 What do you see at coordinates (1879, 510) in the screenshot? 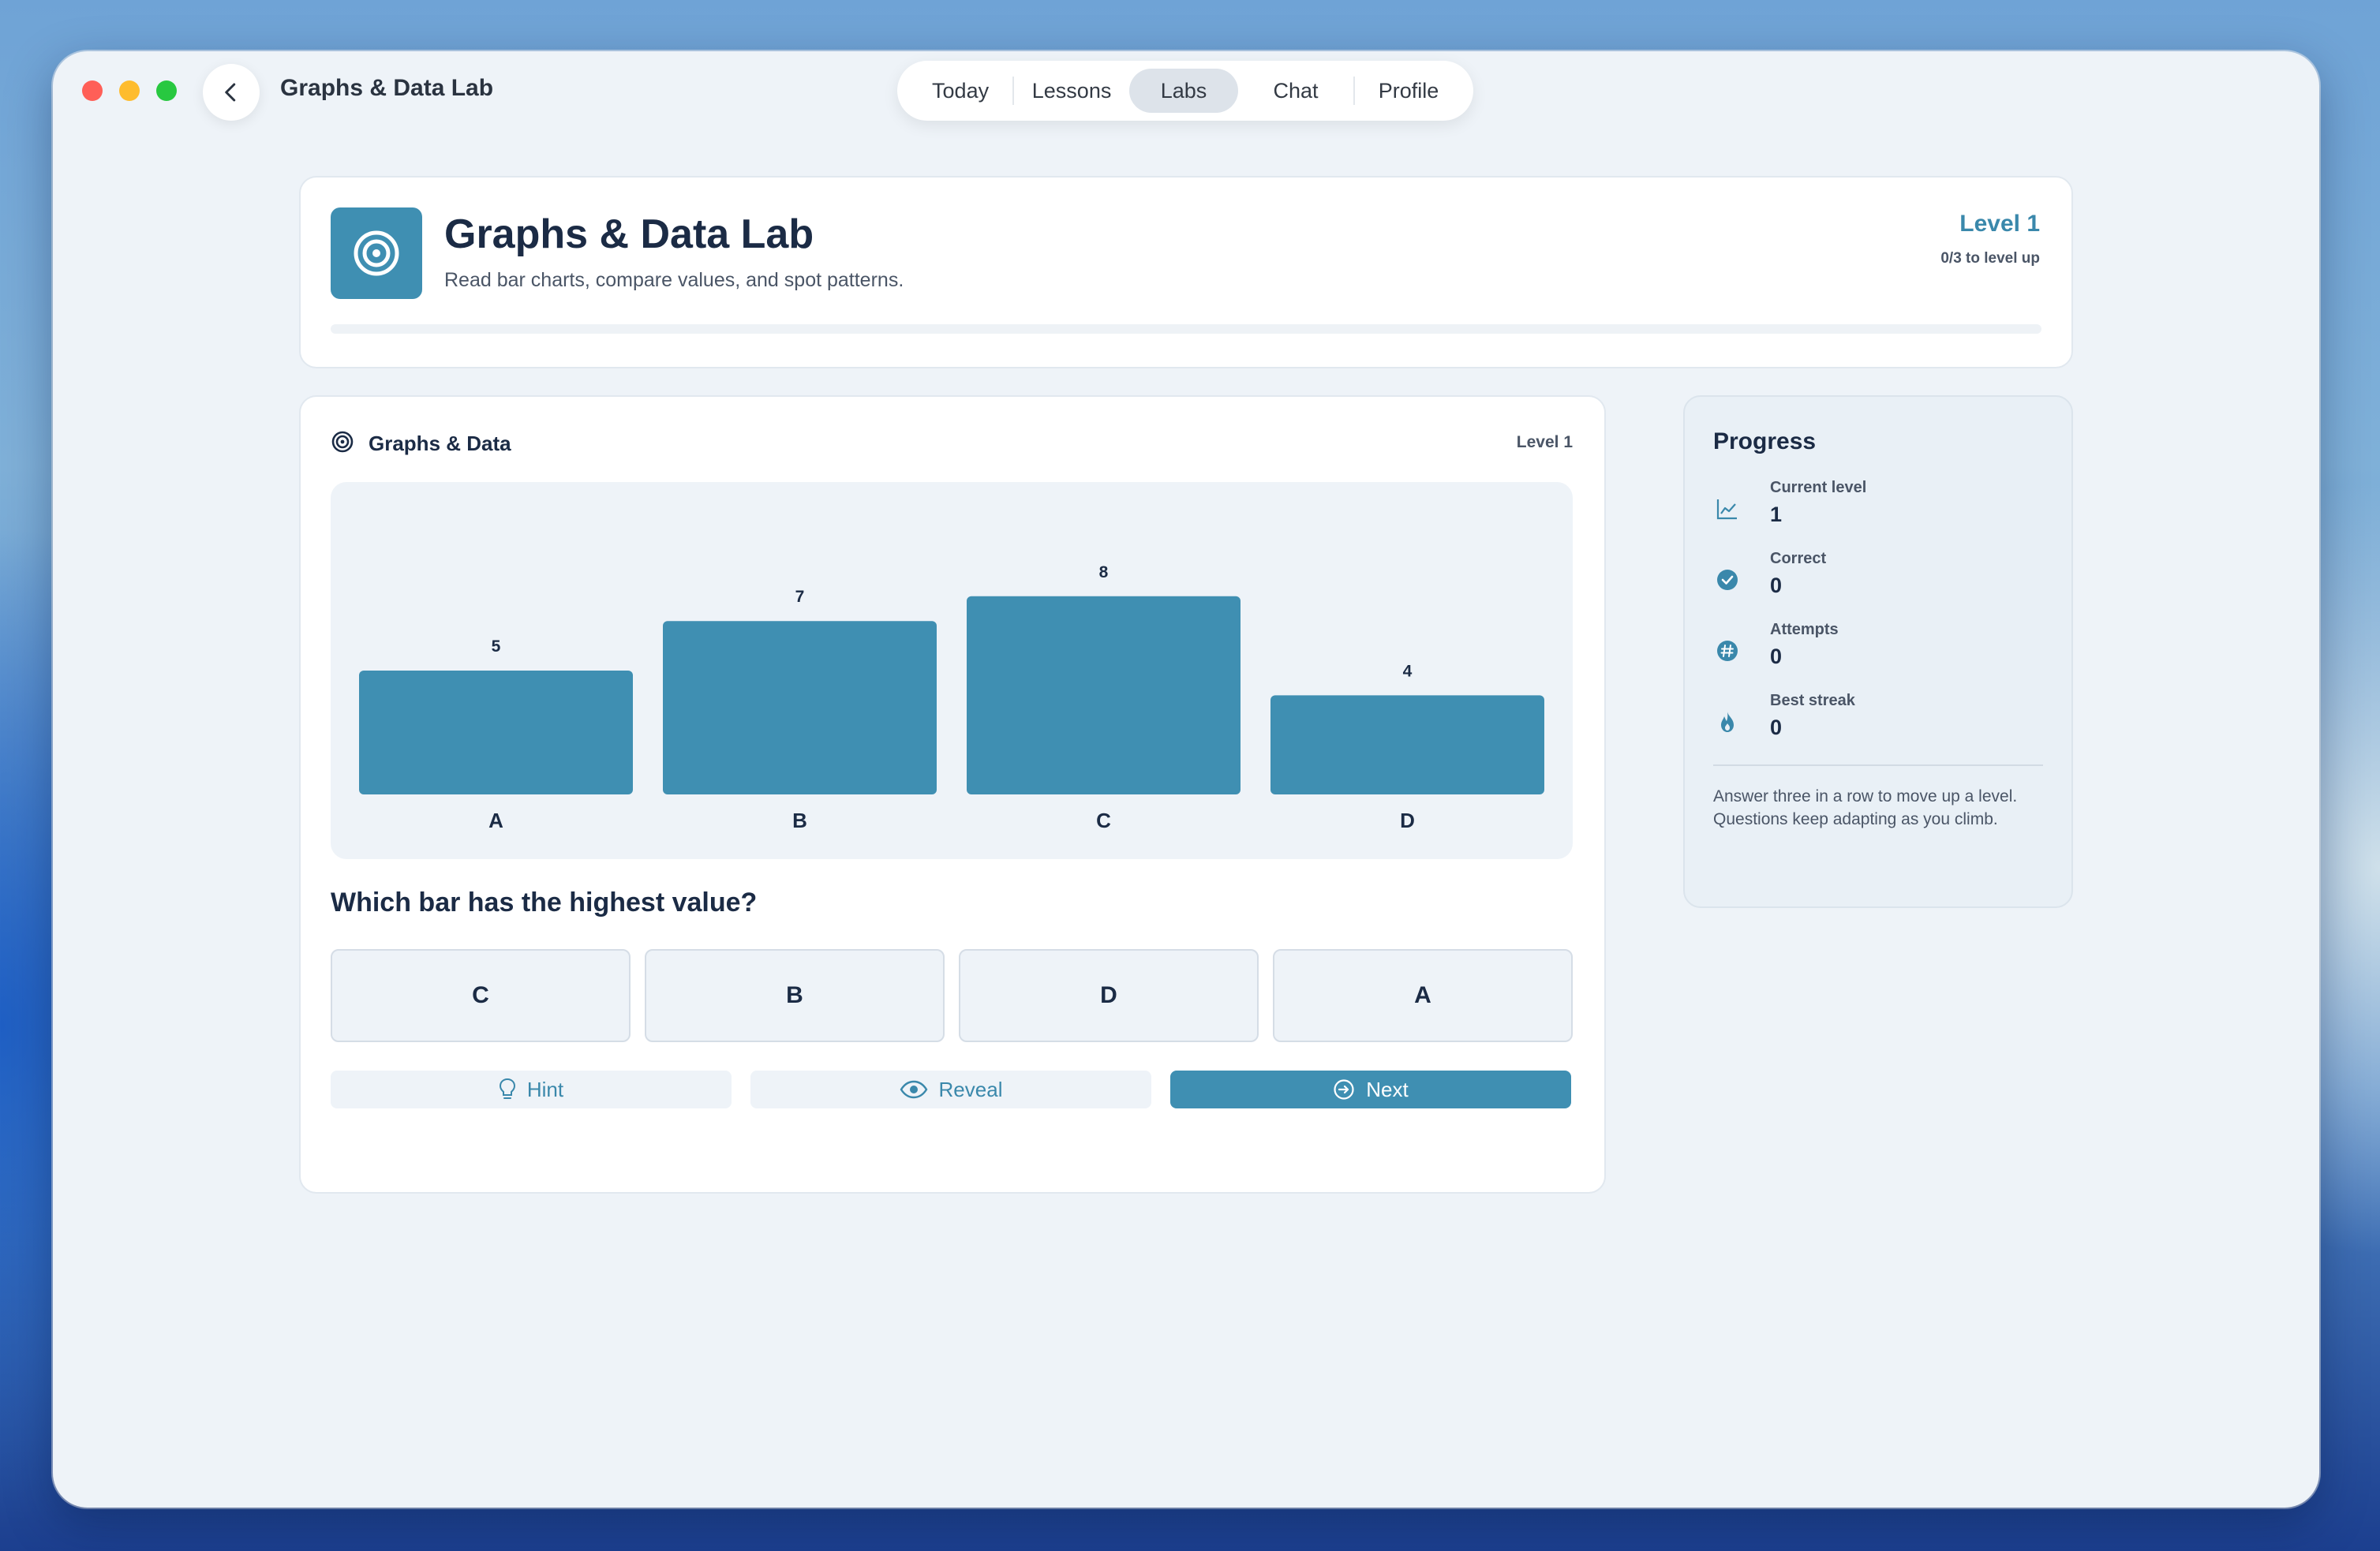
I see `stat-current-level: Current level 1` at bounding box center [1879, 510].